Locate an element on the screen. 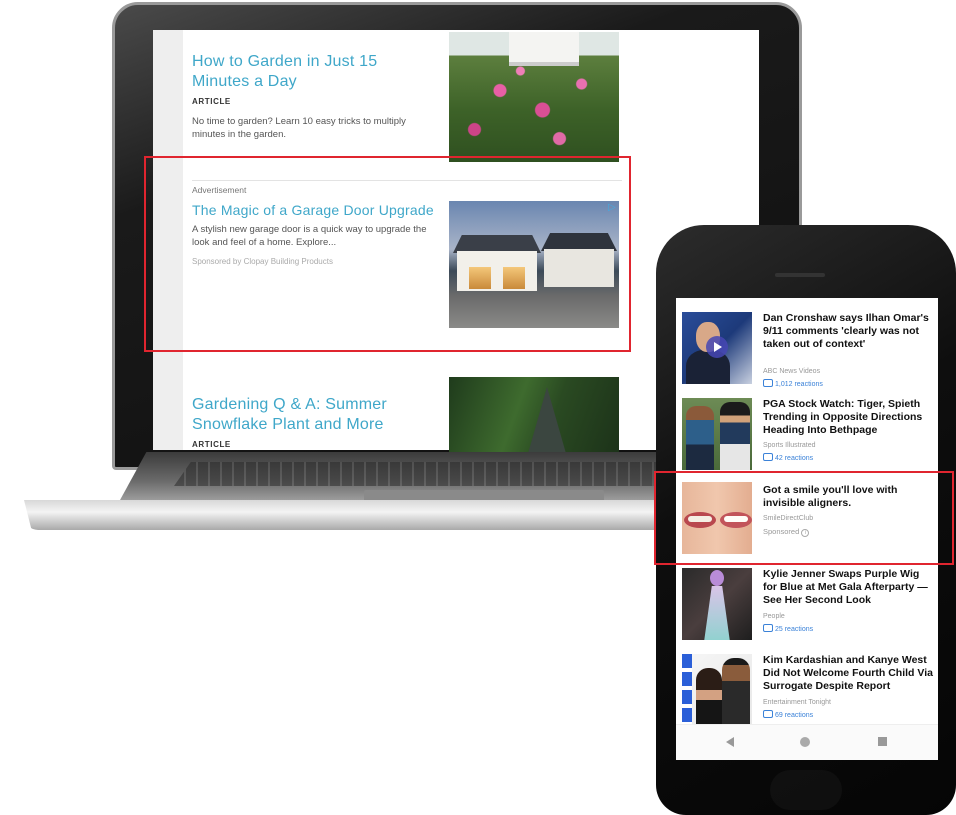 The image size is (956, 815). ad-highlight-box-phone is located at coordinates (804, 518).